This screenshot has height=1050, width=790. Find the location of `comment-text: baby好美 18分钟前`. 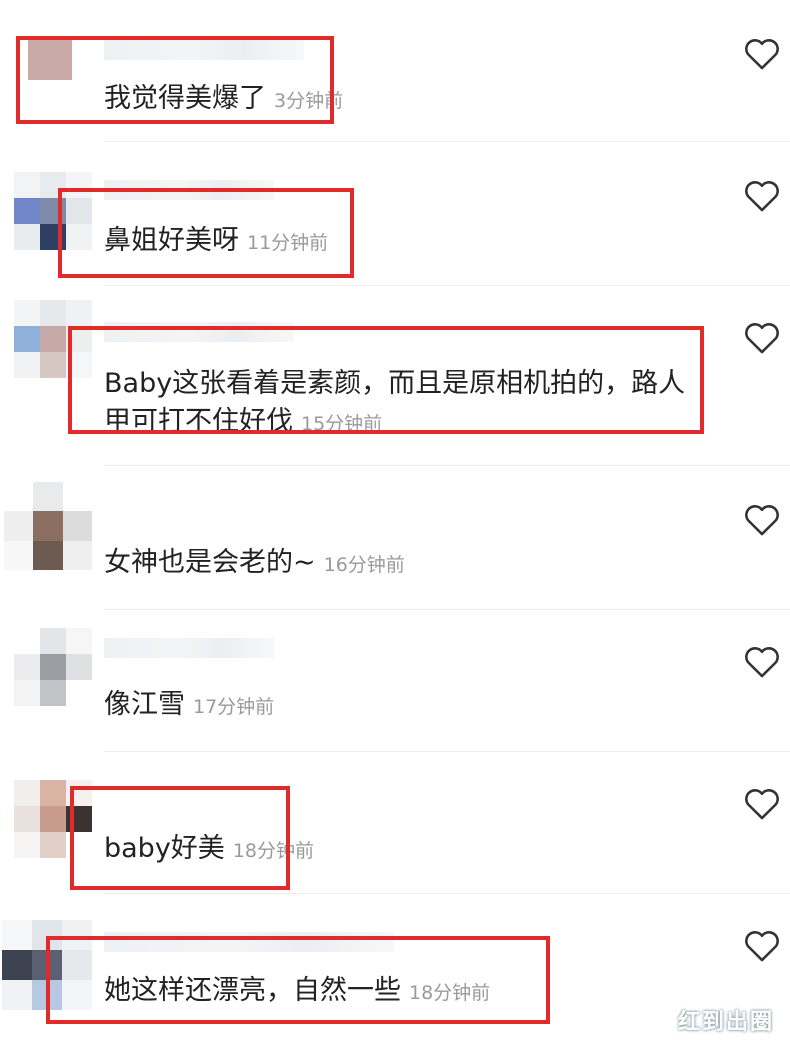

comment-text: baby好美 18分钟前 is located at coordinates (209, 850).